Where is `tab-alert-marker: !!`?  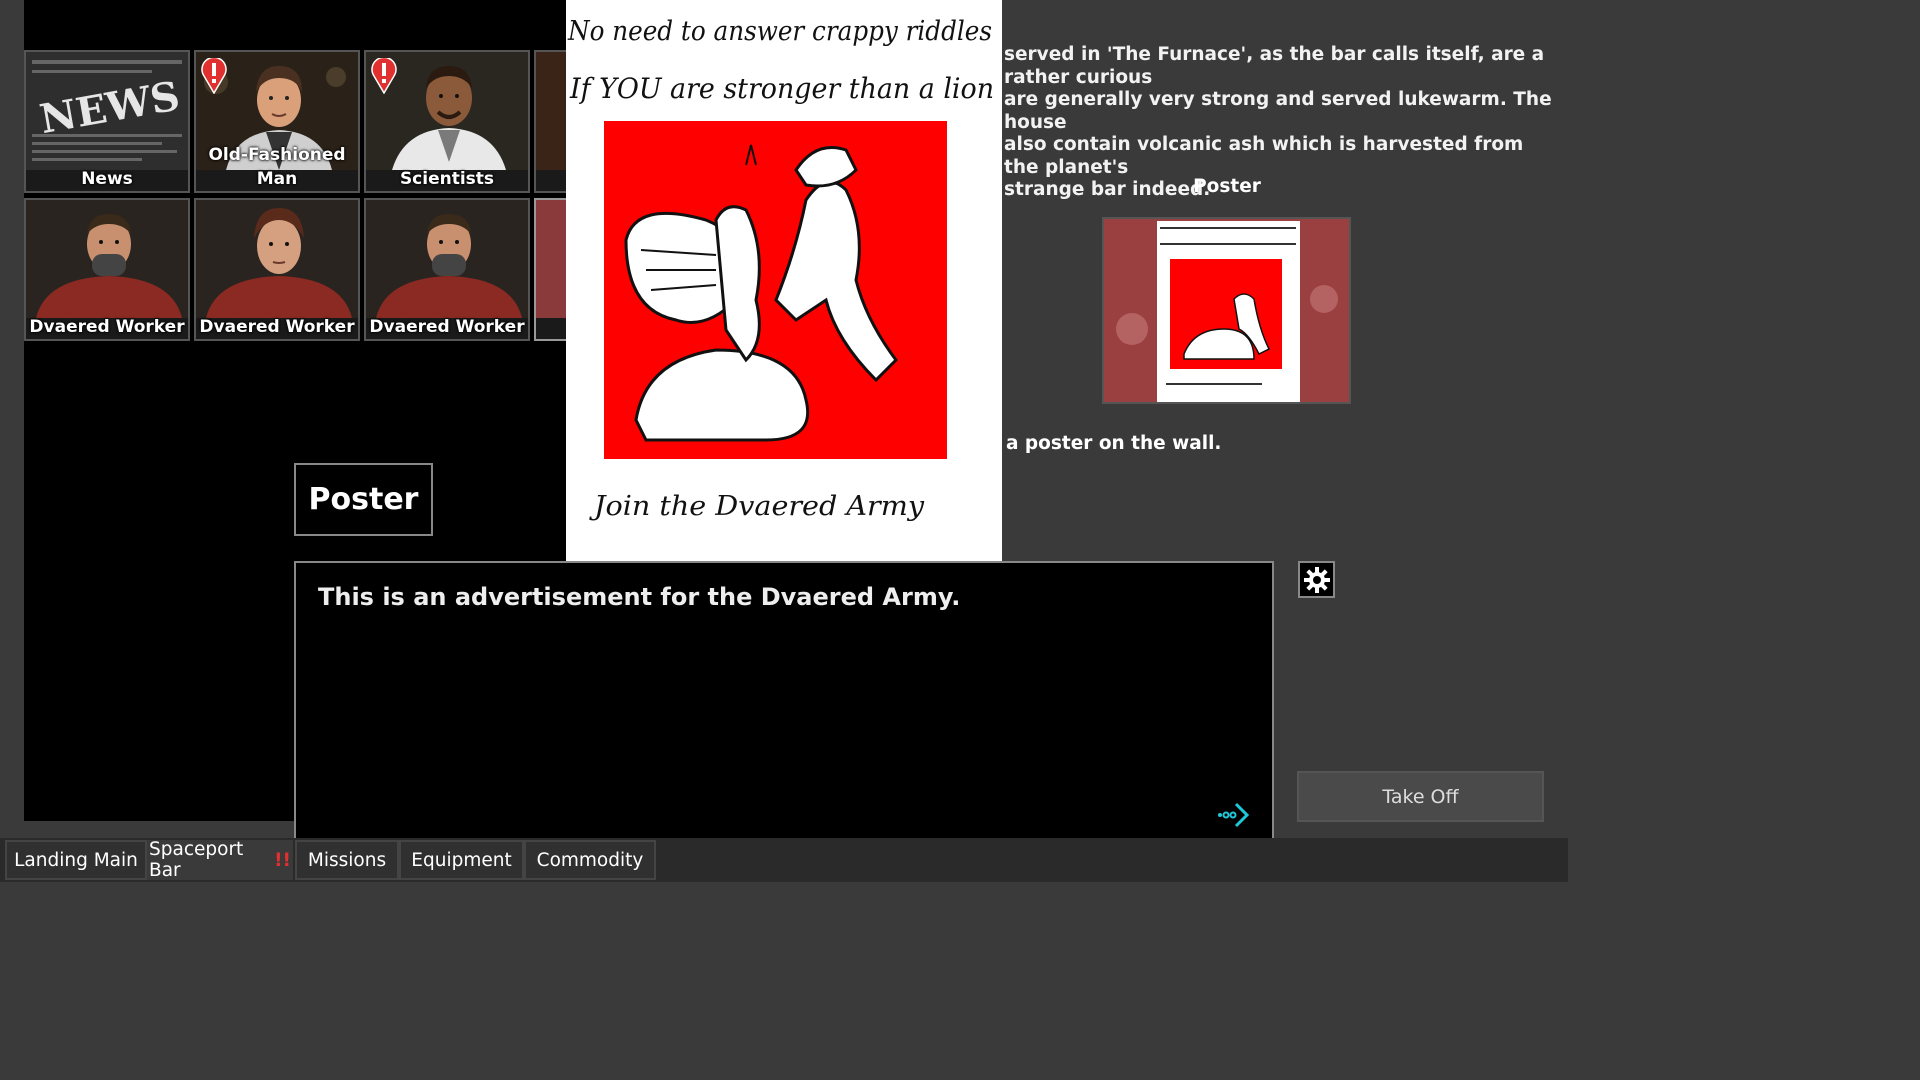
tab-alert-marker: !! is located at coordinates (282, 860).